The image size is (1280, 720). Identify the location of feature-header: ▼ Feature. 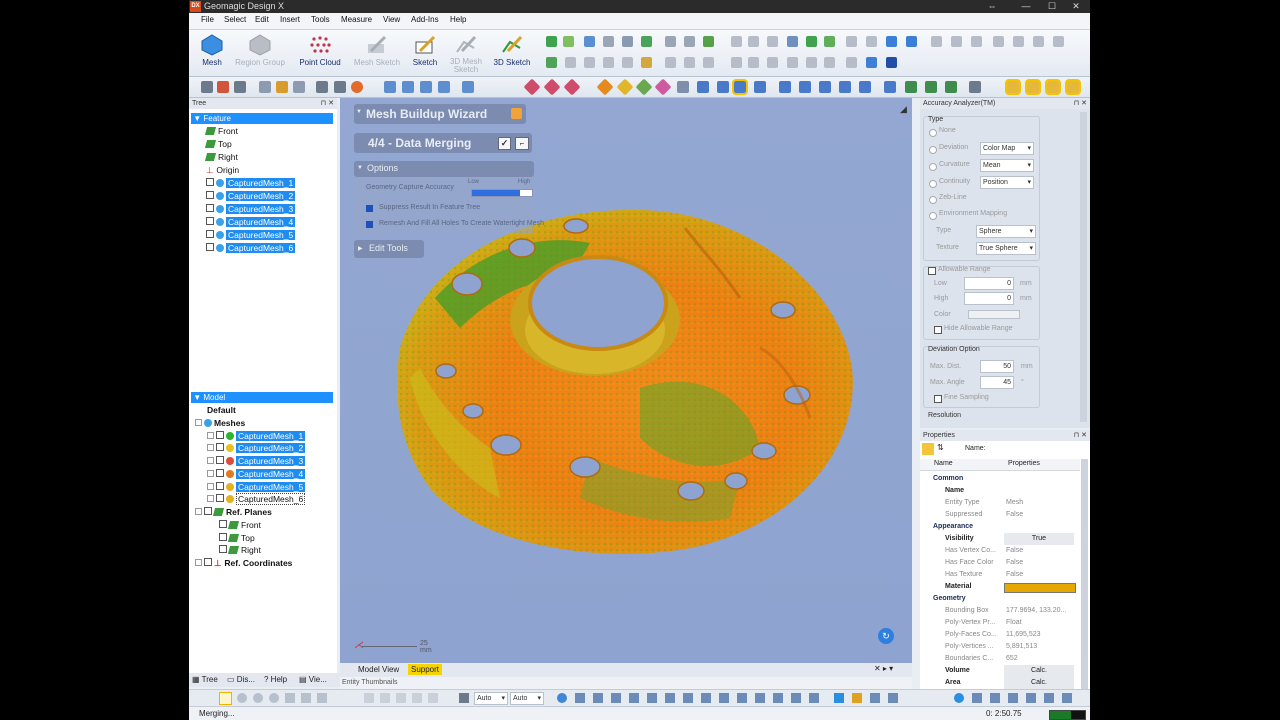
(262, 118).